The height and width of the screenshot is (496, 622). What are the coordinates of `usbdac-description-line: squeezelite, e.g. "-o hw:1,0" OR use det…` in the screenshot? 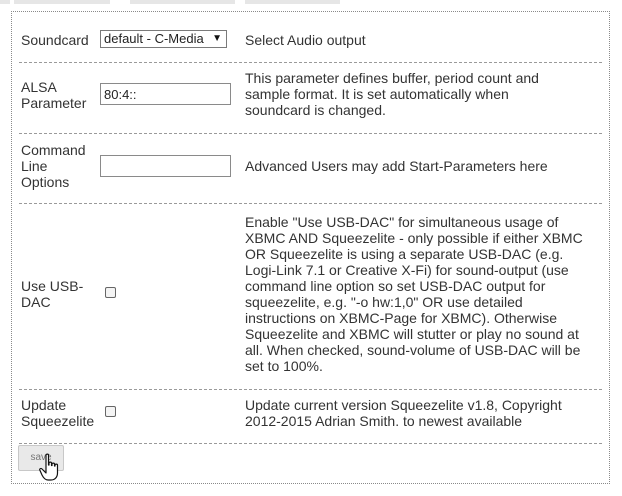 It's located at (384, 302).